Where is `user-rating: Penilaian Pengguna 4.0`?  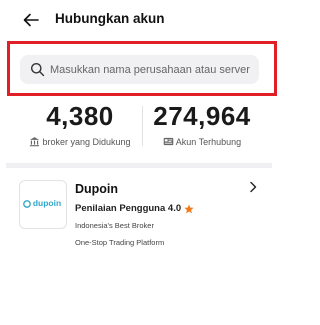 user-rating: Penilaian Pengguna 4.0 is located at coordinates (134, 208).